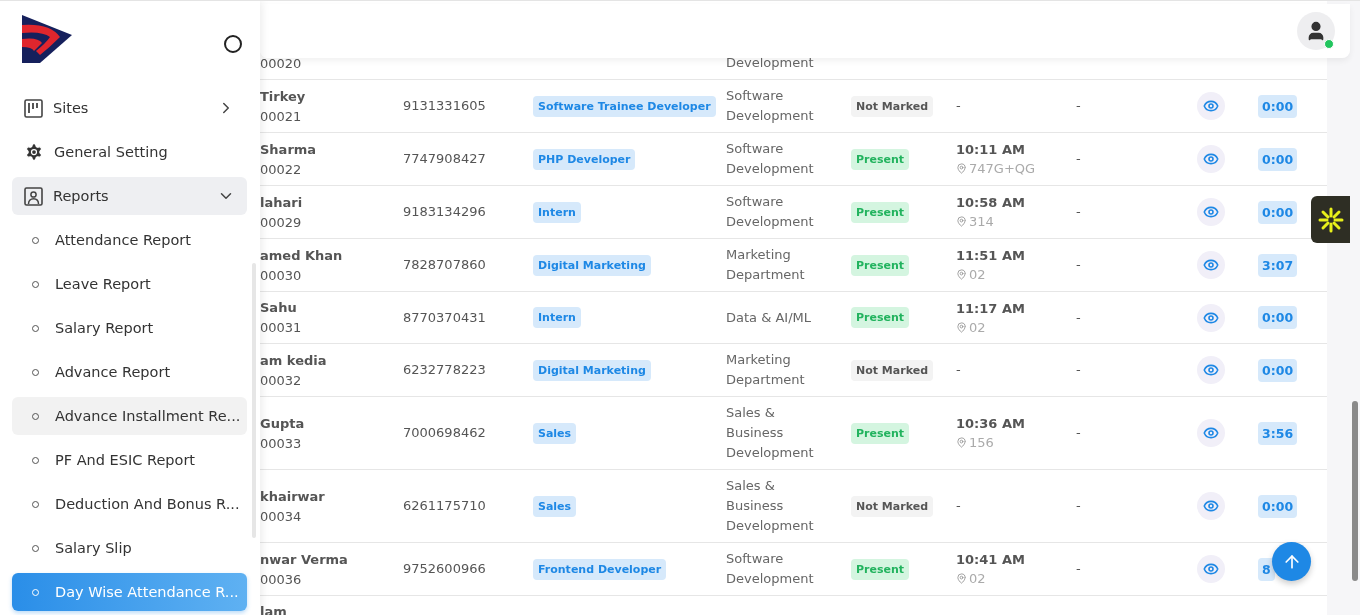  What do you see at coordinates (129, 284) in the screenshot?
I see `sidebar-subitem: Leave Report` at bounding box center [129, 284].